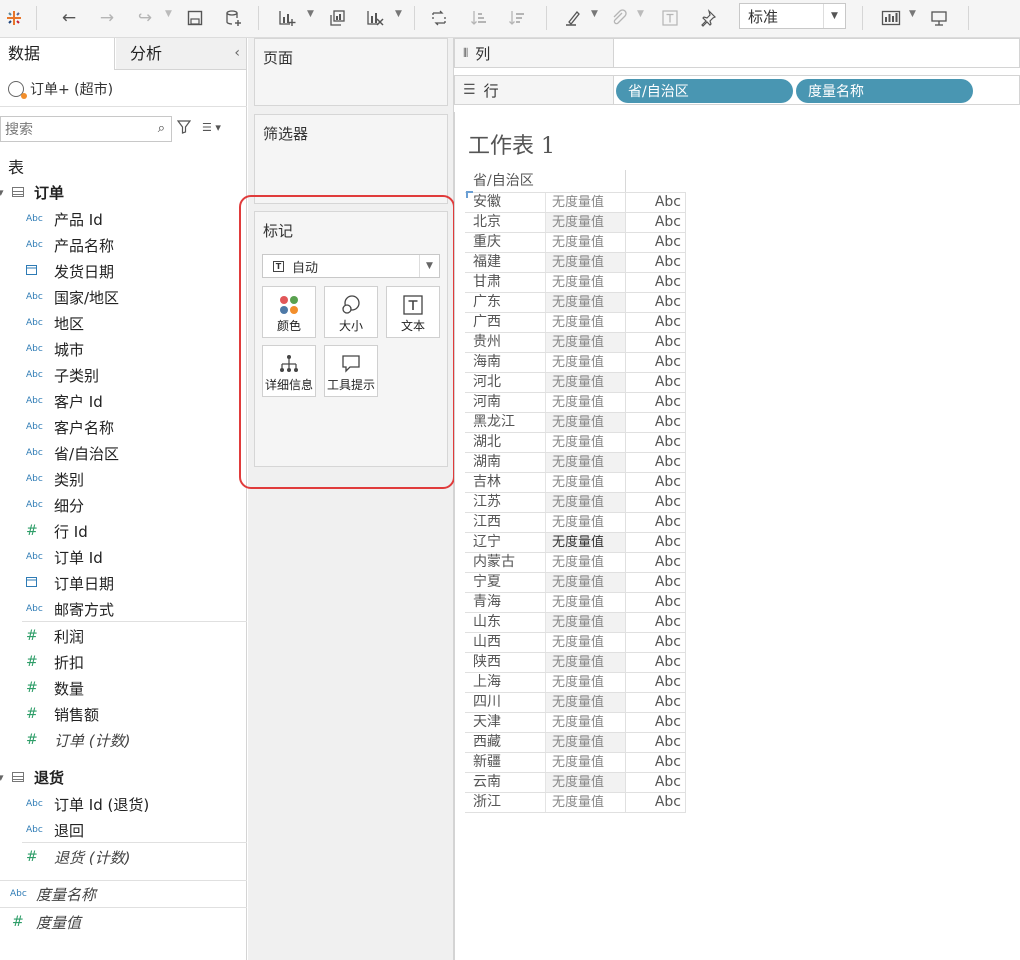 This screenshot has height=960, width=1020. What do you see at coordinates (505, 483) in the screenshot?
I see `row-header-province: 吉林` at bounding box center [505, 483].